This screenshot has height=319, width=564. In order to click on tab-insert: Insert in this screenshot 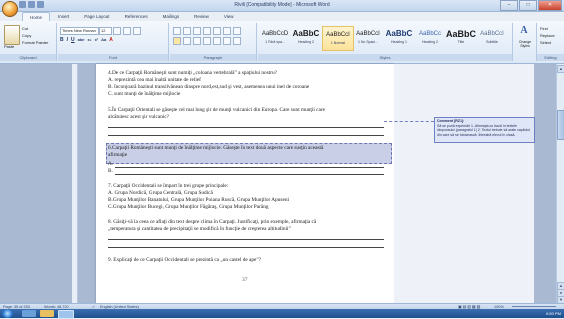, I will do `click(63, 16)`.